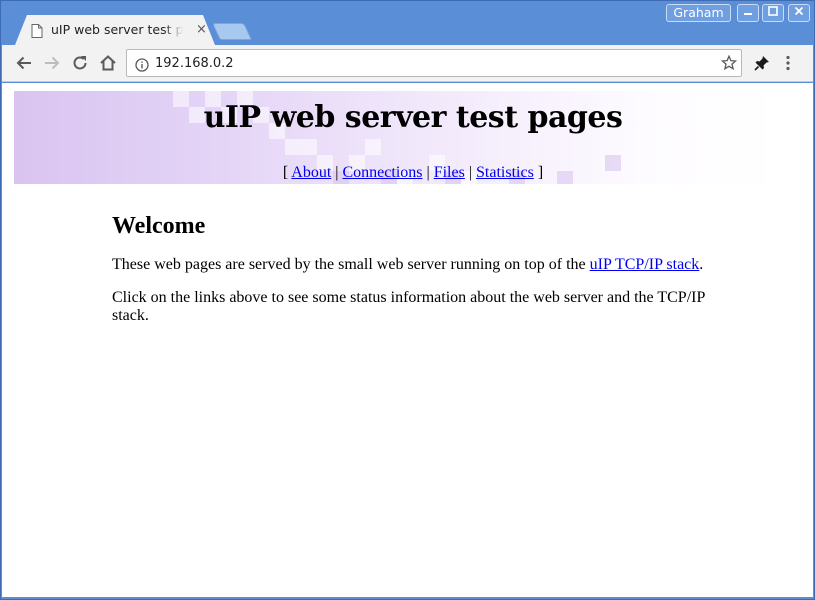  I want to click on reload-button, so click(80, 63).